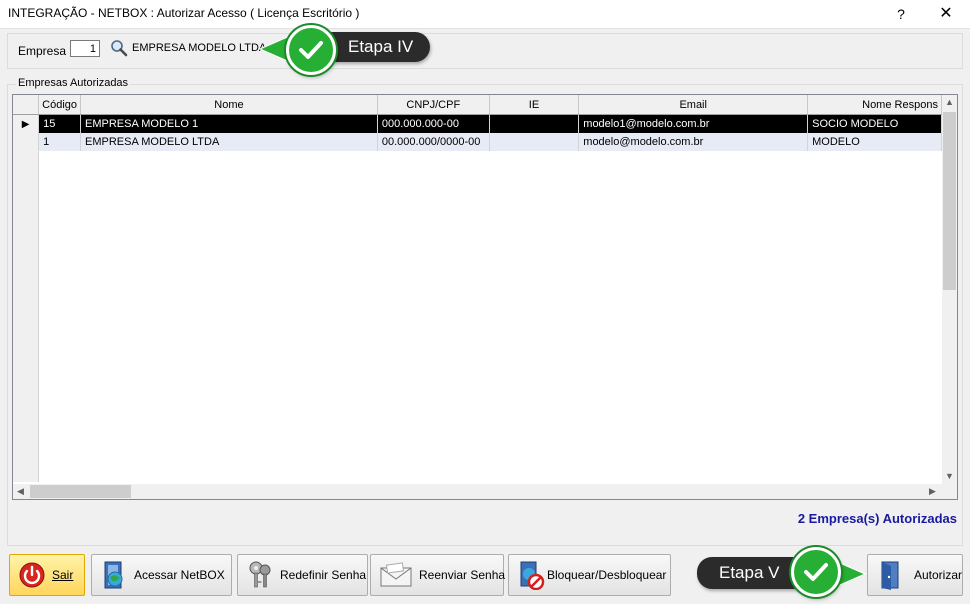 The image size is (970, 604). Describe the element at coordinates (874, 123) in the screenshot. I see `cell-responsavel: SOCIO MODELO` at that location.